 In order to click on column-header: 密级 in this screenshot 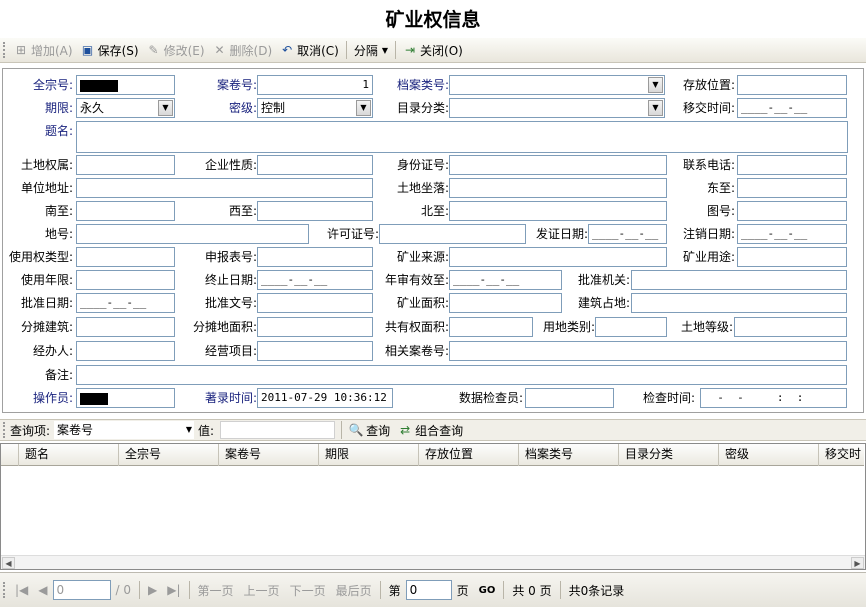, I will do `click(769, 455)`.